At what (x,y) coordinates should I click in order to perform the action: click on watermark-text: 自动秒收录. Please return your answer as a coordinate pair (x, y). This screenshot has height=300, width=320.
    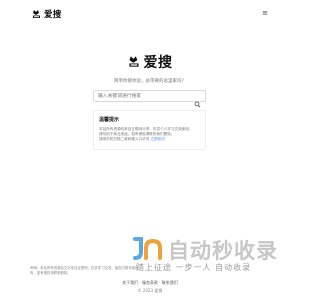
    Looking at the image, I should click on (223, 251).